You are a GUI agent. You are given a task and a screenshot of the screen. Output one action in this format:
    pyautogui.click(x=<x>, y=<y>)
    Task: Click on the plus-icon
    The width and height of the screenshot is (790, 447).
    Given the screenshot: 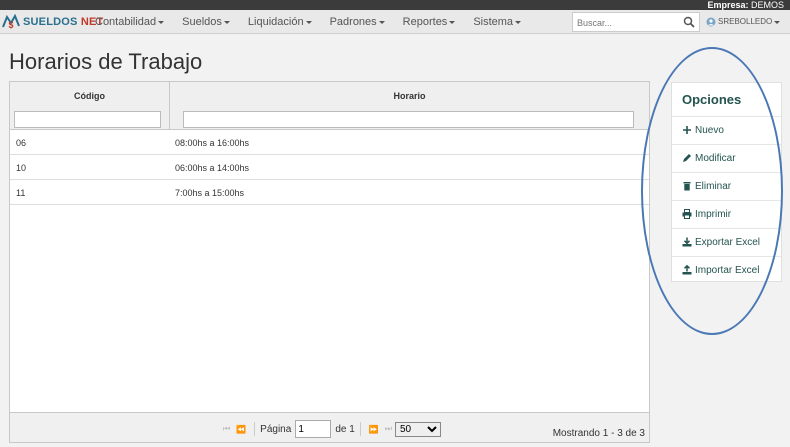 What is the action you would take?
    pyautogui.click(x=687, y=130)
    